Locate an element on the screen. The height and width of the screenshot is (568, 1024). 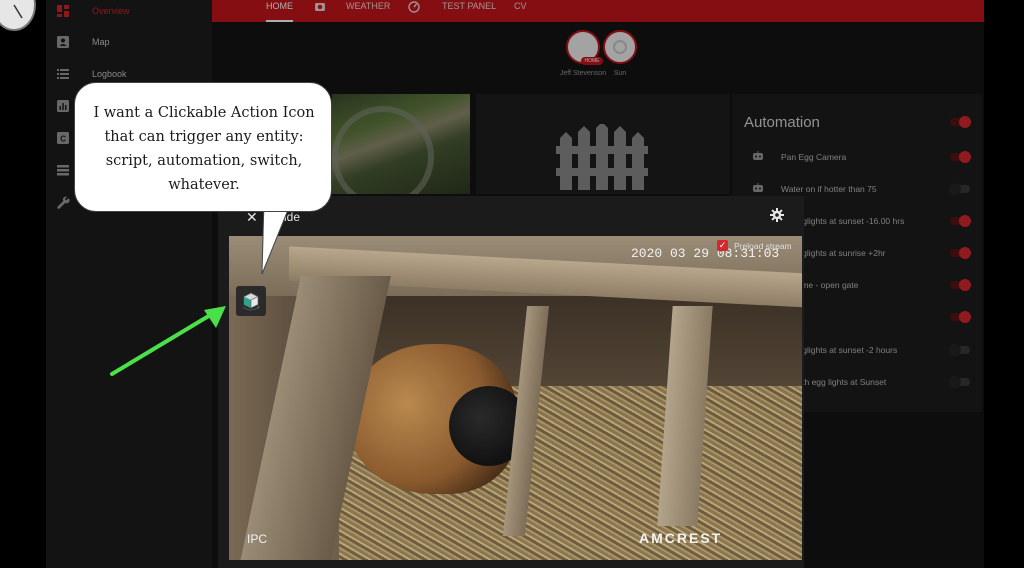
camera-brand-watermark: AMCREST is located at coordinates (681, 538).